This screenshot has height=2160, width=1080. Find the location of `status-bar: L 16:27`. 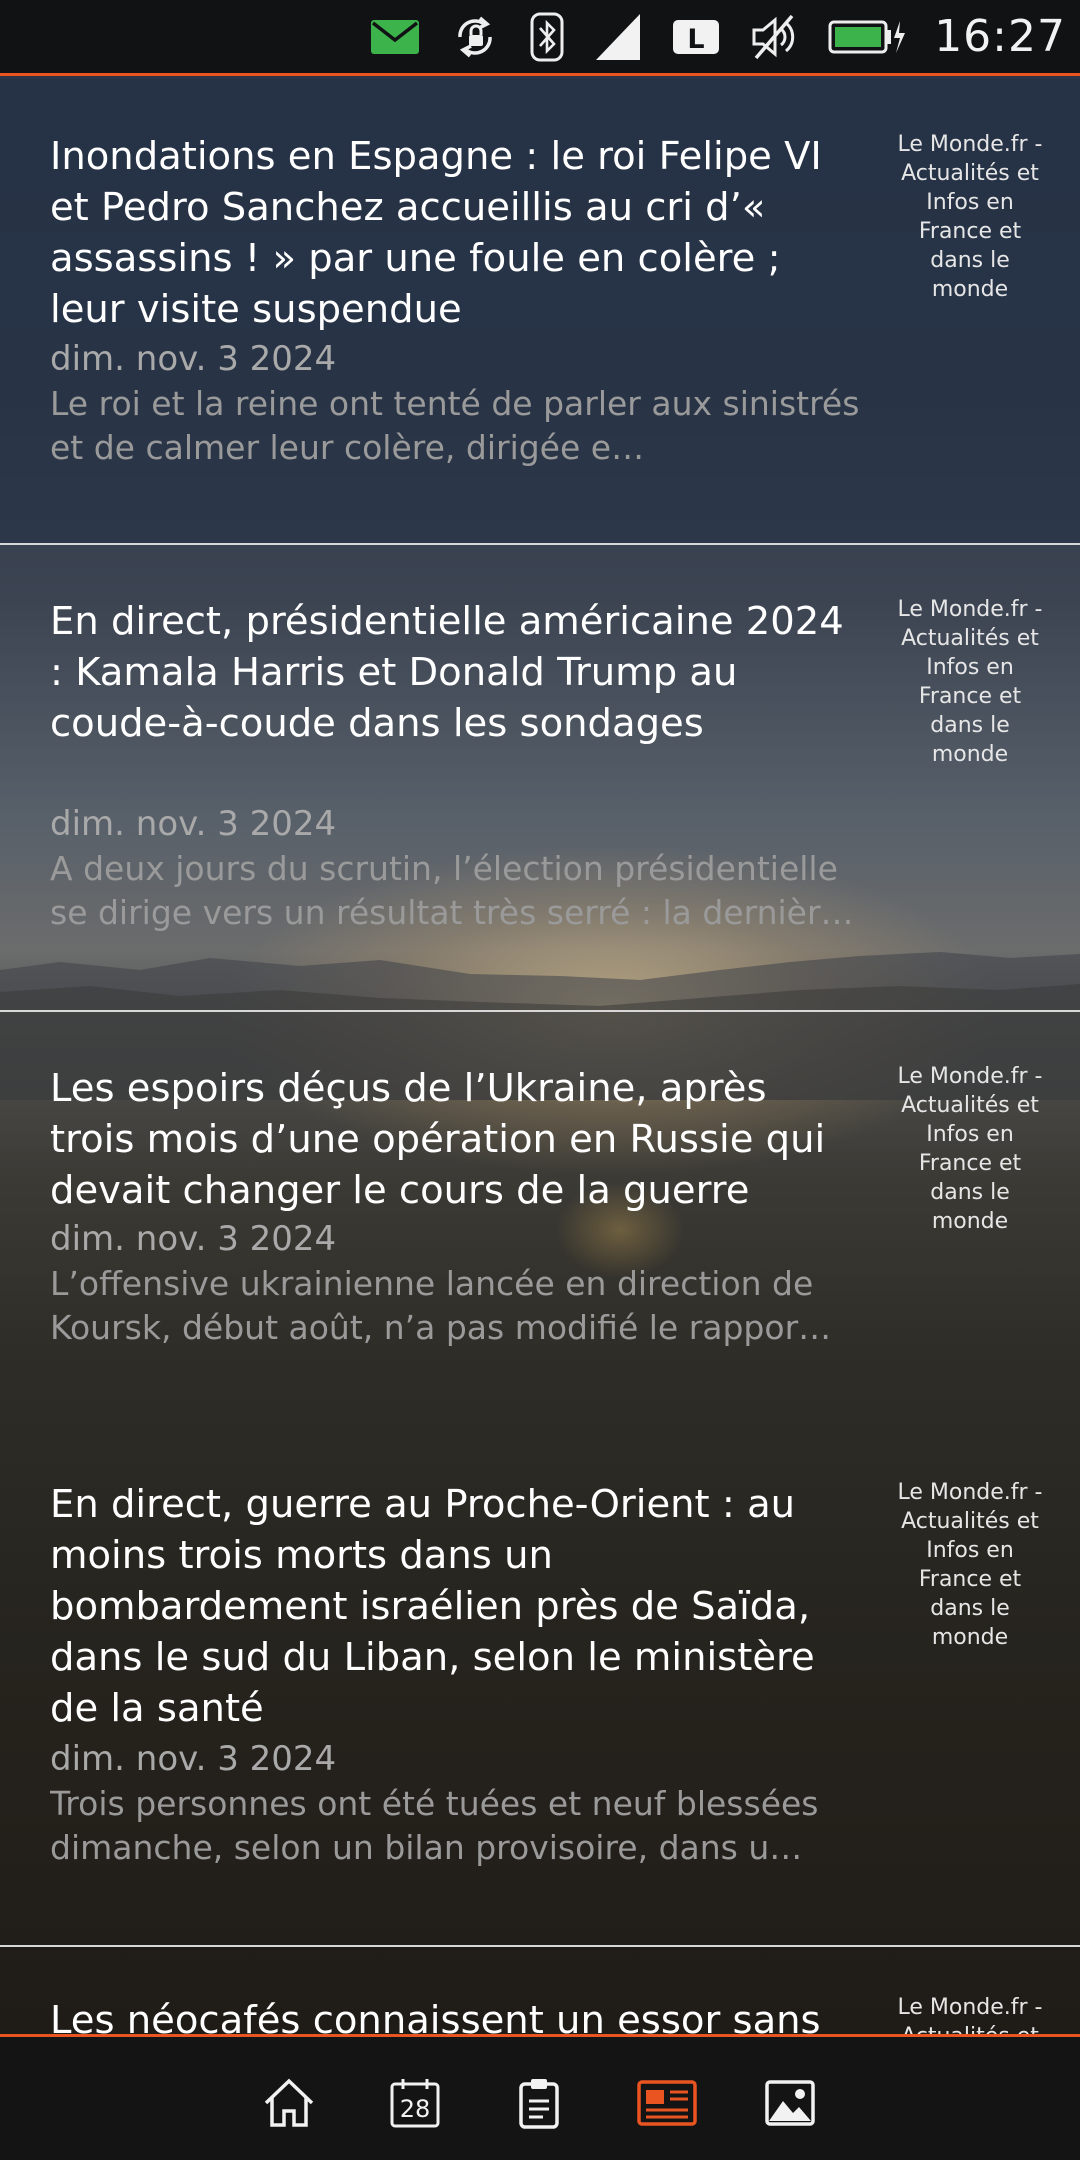

status-bar: L 16:27 is located at coordinates (540, 38).